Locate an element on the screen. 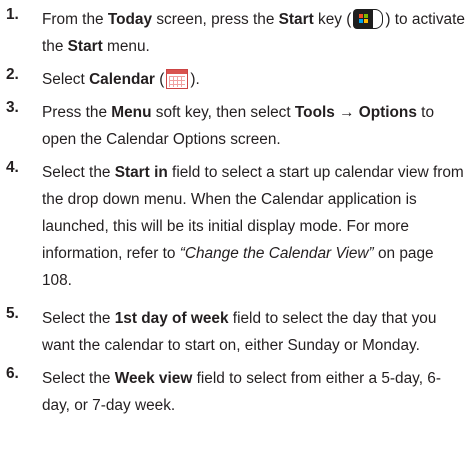 This screenshot has height=453, width=474. step-number: 3. is located at coordinates (12, 107).